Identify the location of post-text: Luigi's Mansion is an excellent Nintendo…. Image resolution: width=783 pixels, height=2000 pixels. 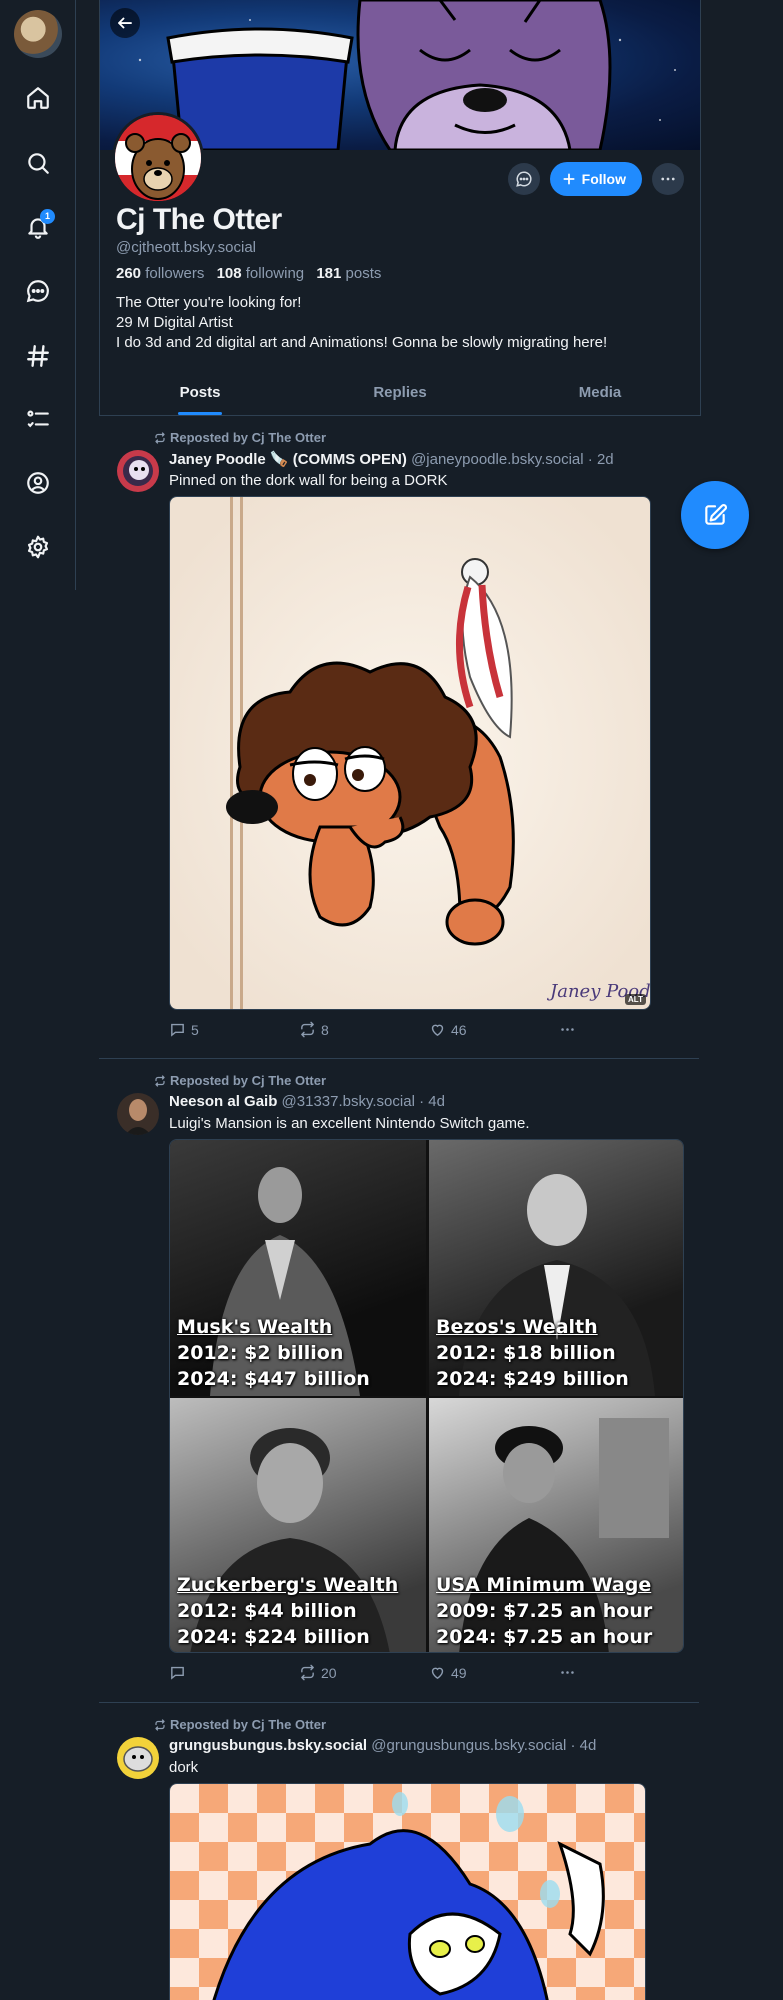
(349, 1123).